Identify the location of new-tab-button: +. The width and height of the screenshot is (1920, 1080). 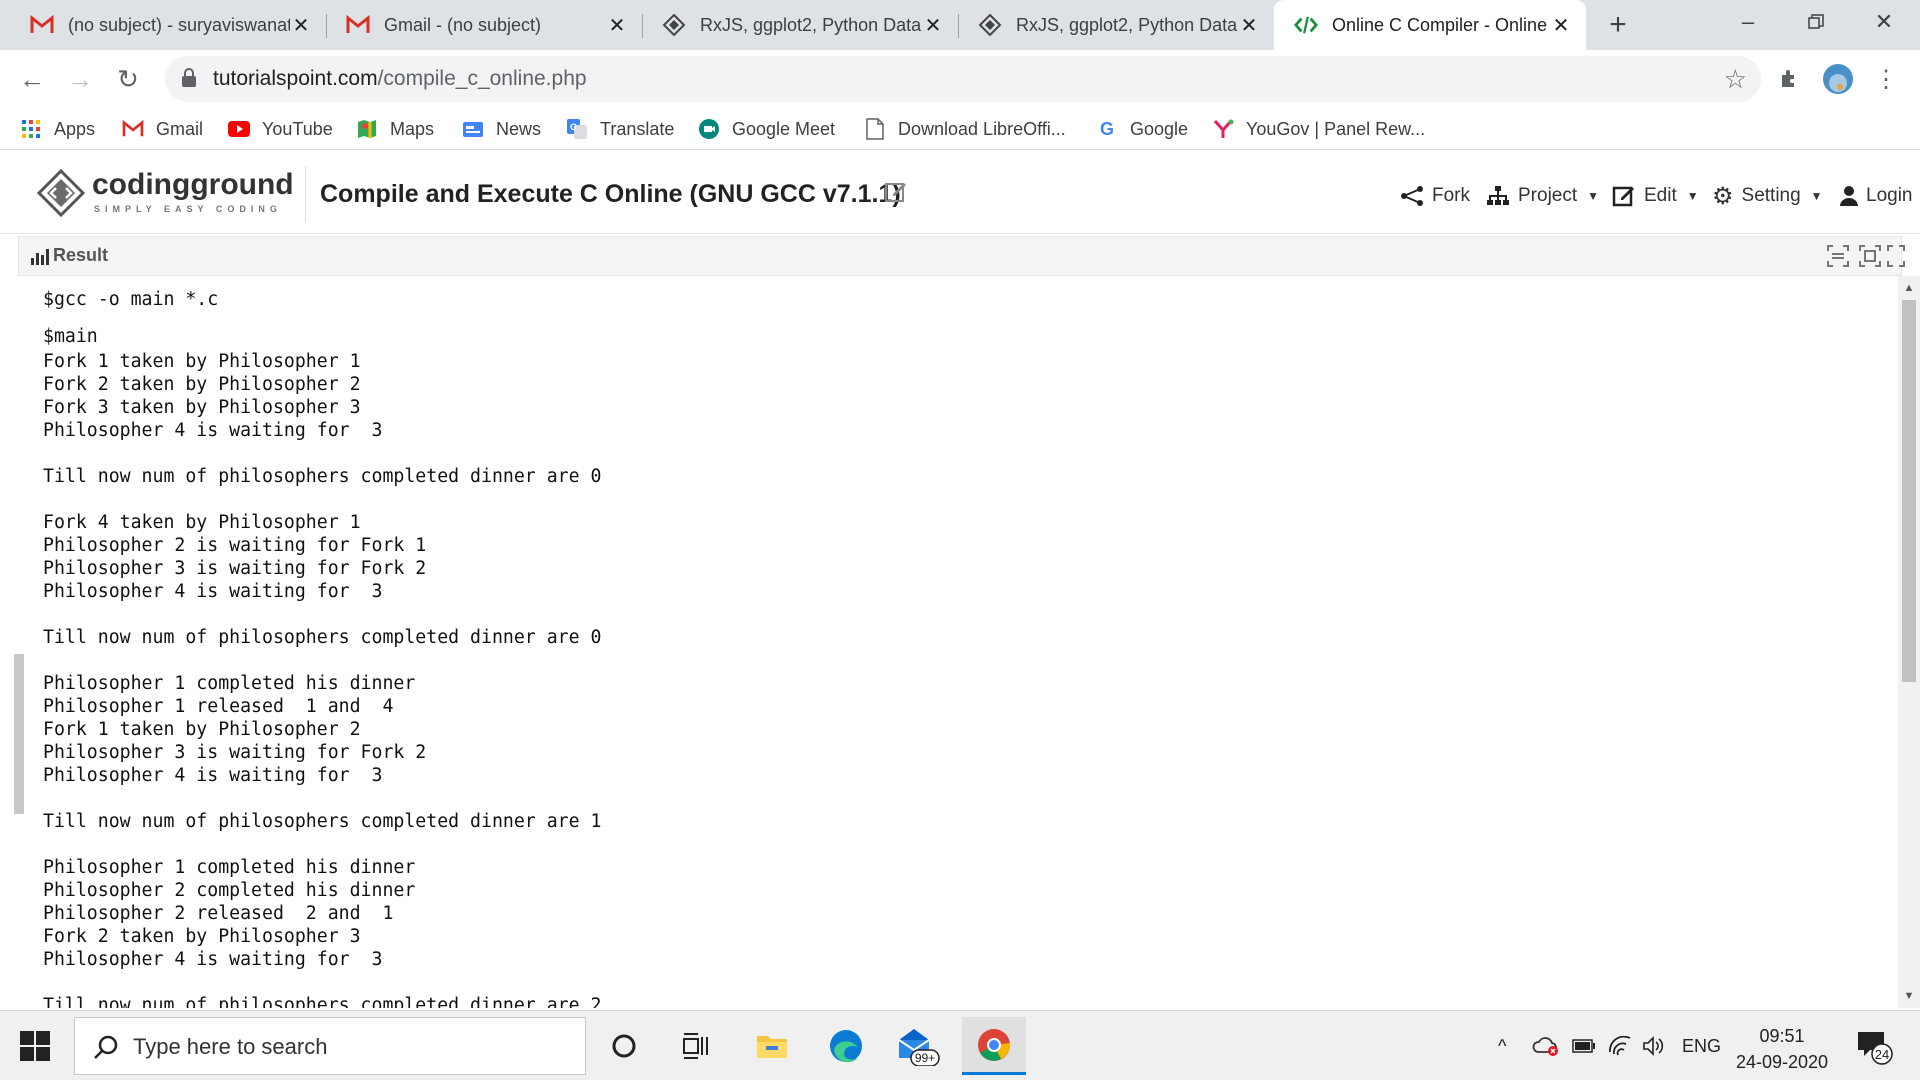
(1618, 26).